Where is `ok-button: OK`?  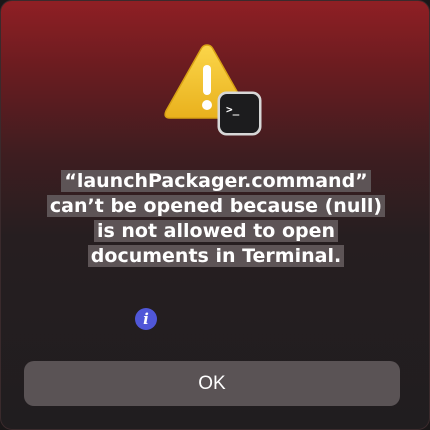
ok-button: OK is located at coordinates (212, 383).